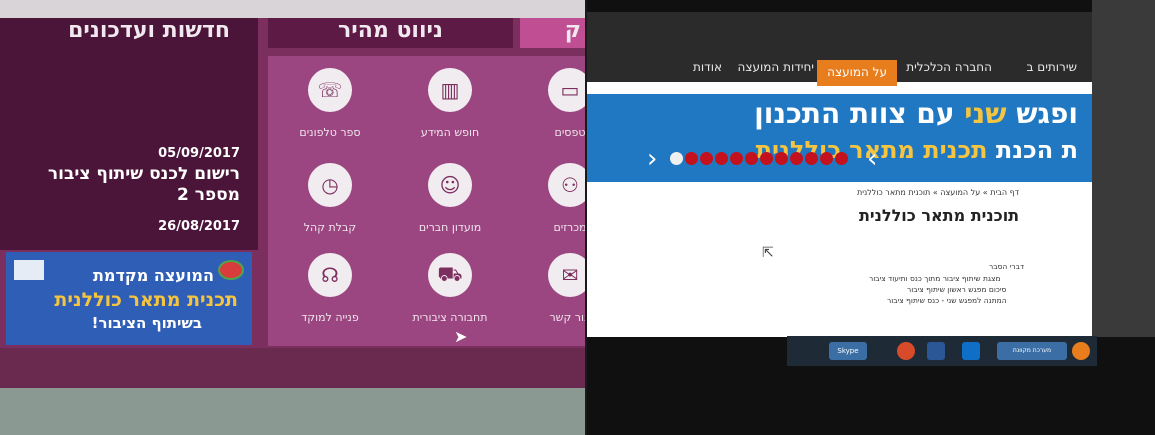 Image resolution: width=1155 pixels, height=435 pixels. Describe the element at coordinates (450, 317) in the screenshot. I see `tile-label: תחבורה ציבורית` at that location.